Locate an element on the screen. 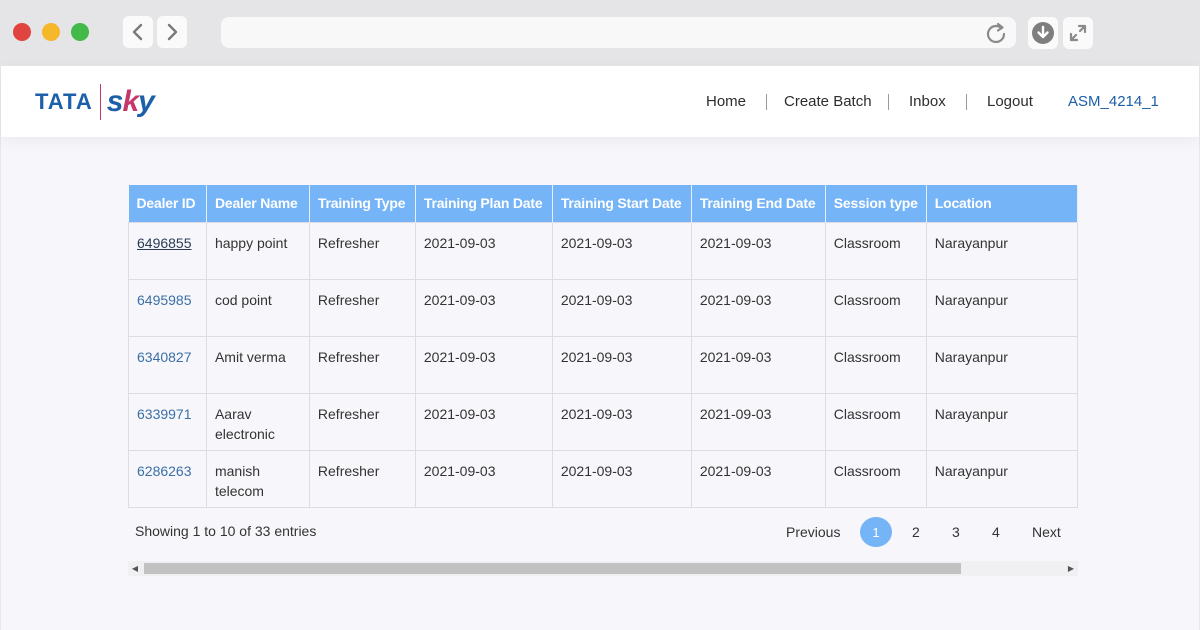 The image size is (1200, 630). nav-home-wrap: Home is located at coordinates (726, 101).